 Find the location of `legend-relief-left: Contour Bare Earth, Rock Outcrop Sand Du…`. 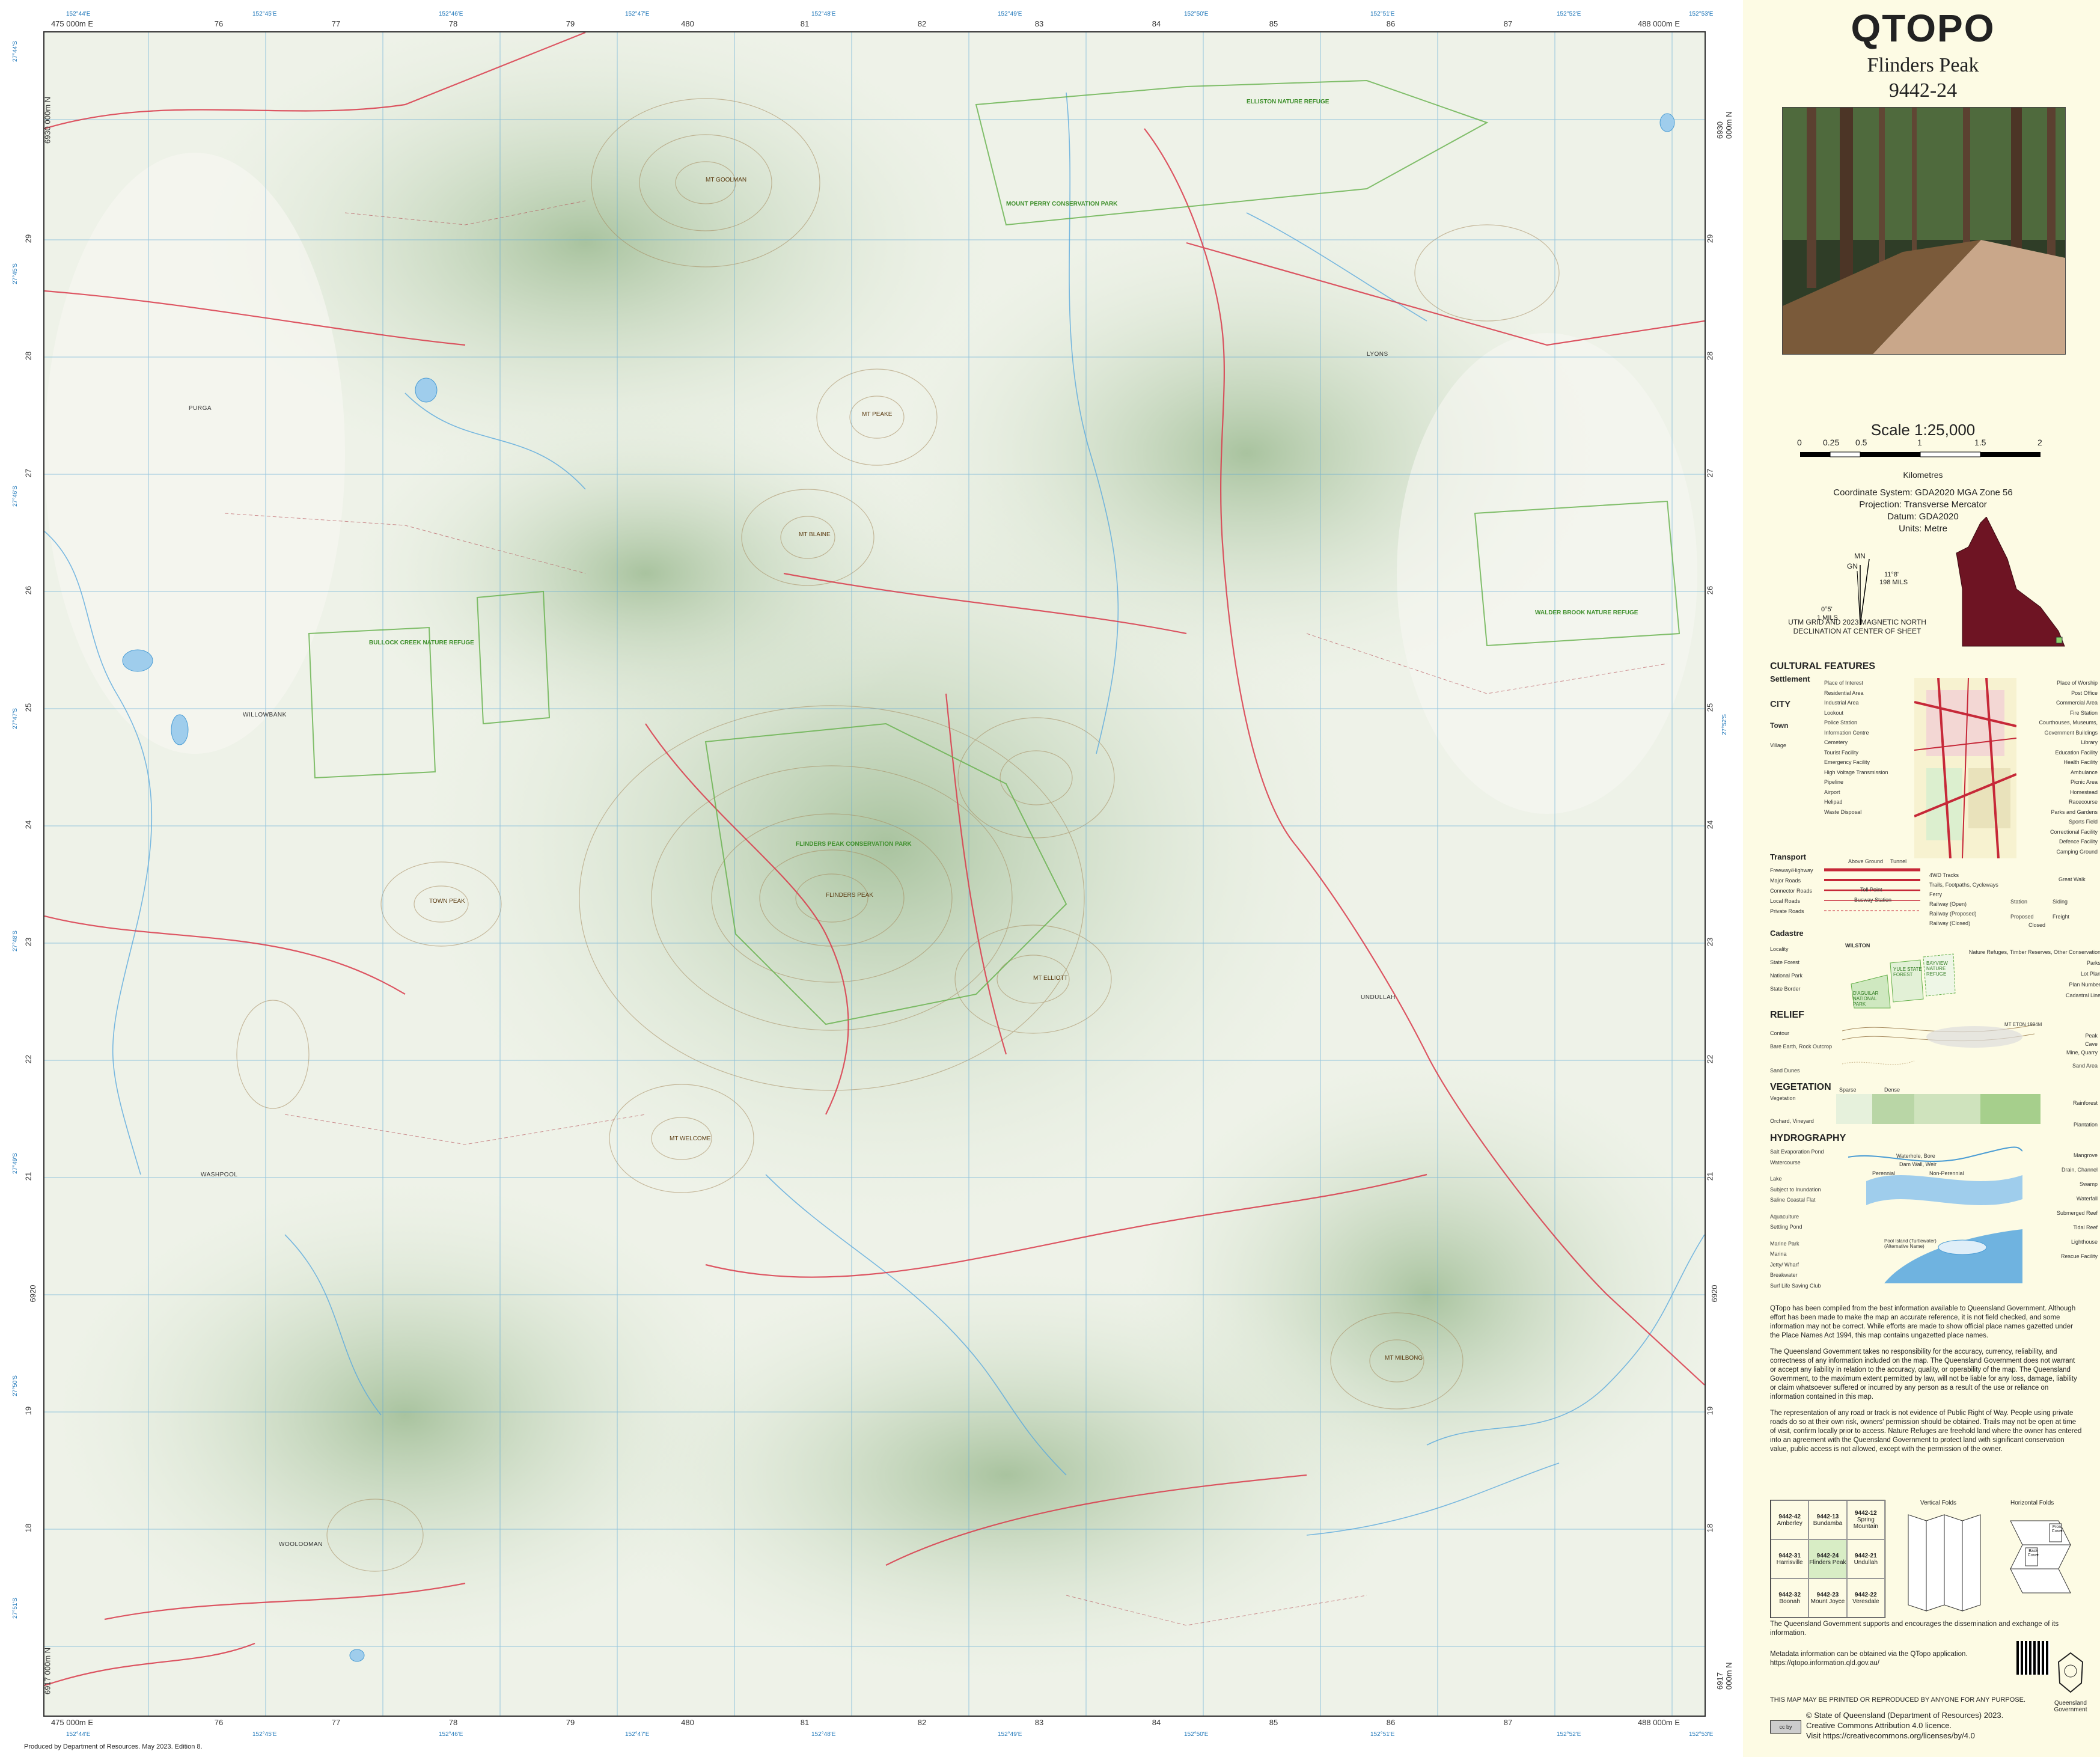

legend-relief-left: Contour Bare Earth, Rock Outcrop Sand Du… is located at coordinates (1801, 1052).